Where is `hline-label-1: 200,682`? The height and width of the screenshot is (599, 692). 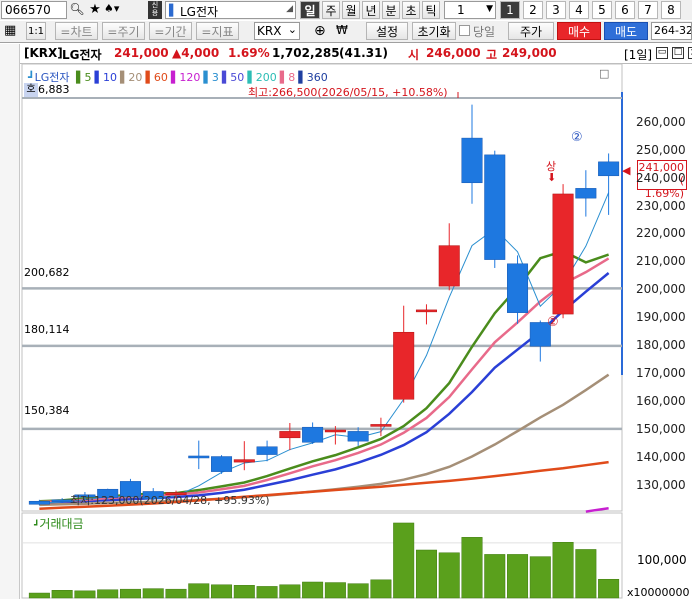
hline-label-1: 200,682 is located at coordinates (47, 272).